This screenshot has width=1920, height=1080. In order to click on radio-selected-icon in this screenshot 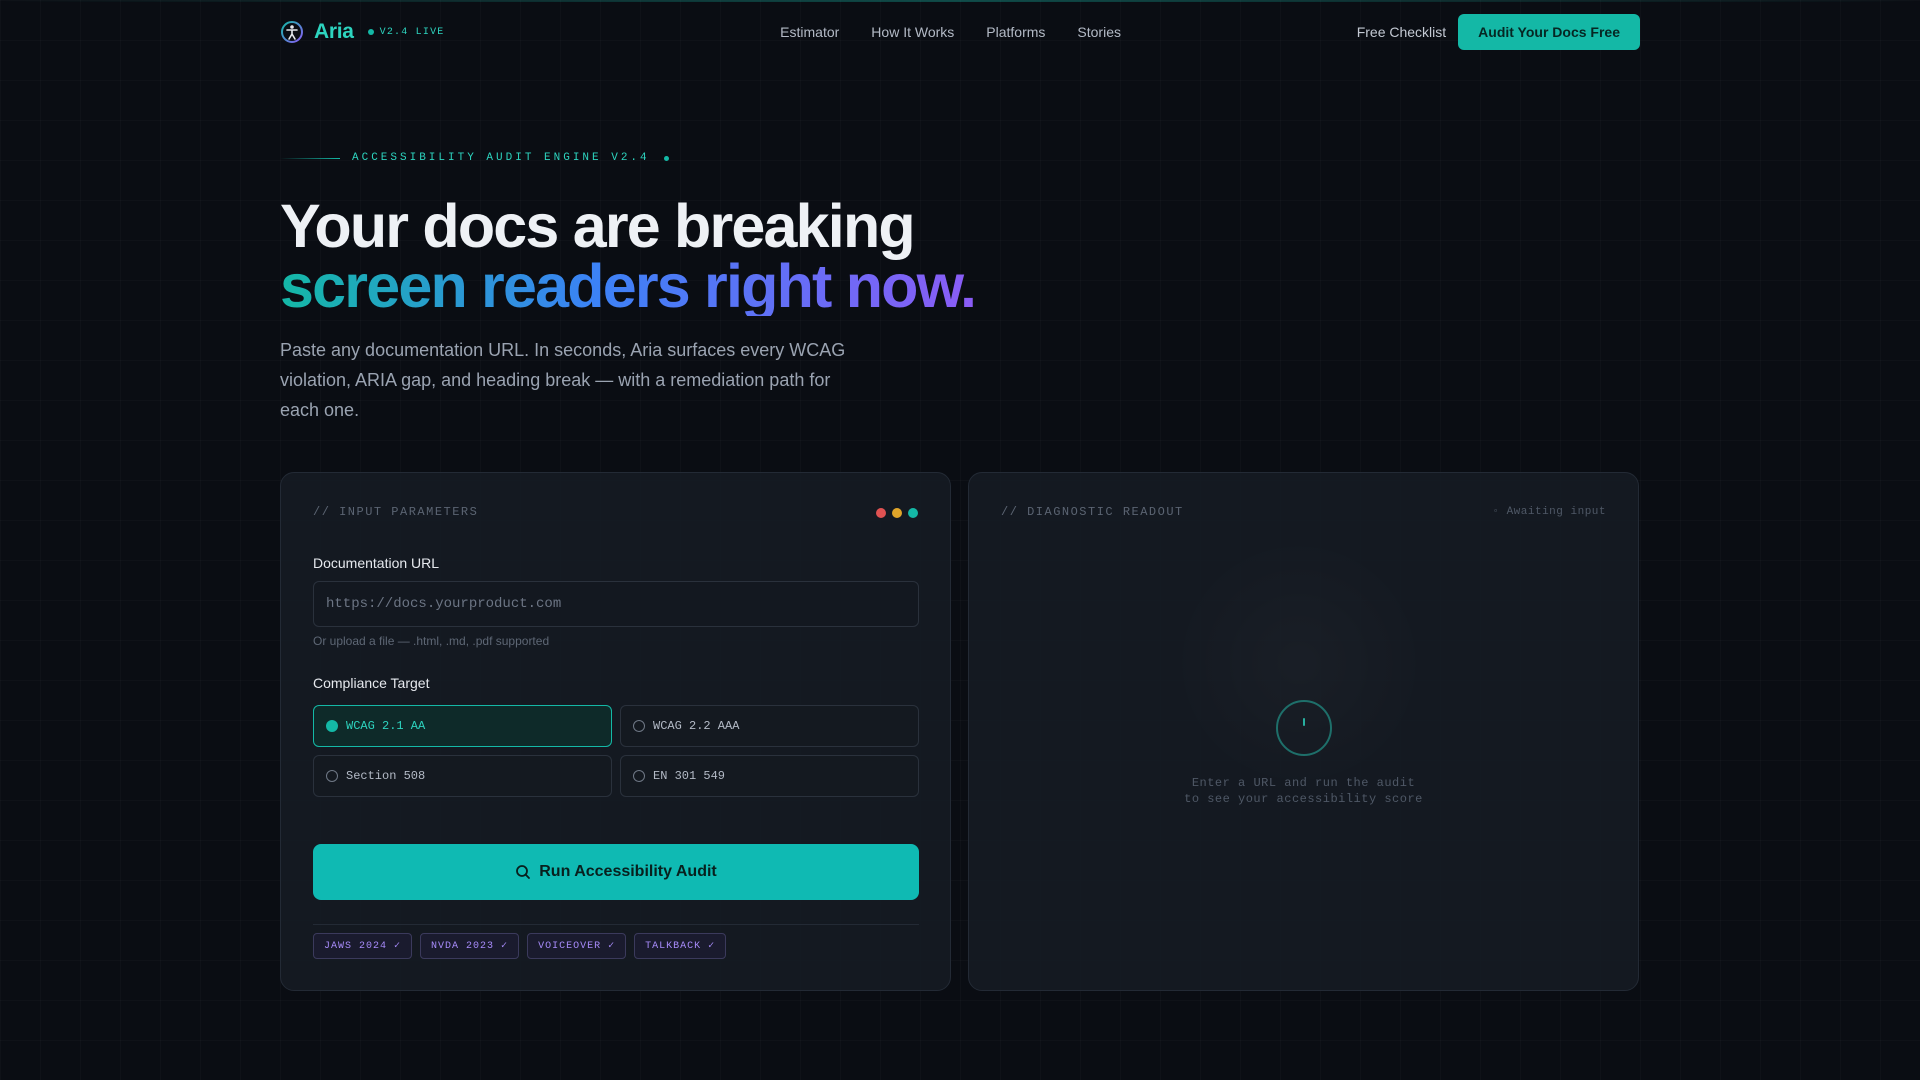, I will do `click(332, 726)`.